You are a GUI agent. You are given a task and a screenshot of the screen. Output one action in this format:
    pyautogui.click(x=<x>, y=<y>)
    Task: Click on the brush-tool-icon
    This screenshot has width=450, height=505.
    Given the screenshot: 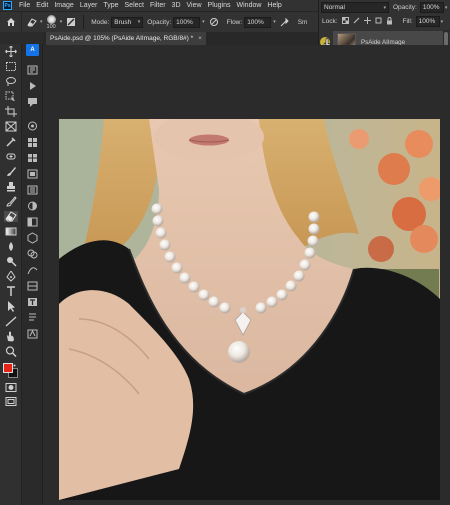 What is the action you would take?
    pyautogui.click(x=11, y=171)
    